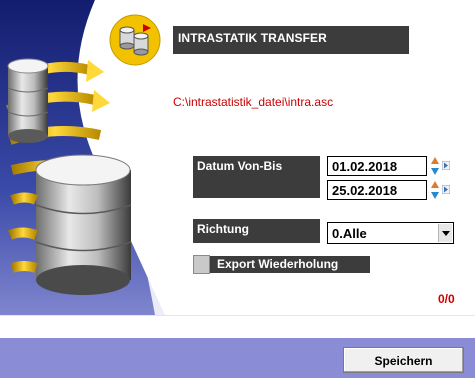 The image size is (475, 378). What do you see at coordinates (201, 264) in the screenshot?
I see `export-repeat-checkbox` at bounding box center [201, 264].